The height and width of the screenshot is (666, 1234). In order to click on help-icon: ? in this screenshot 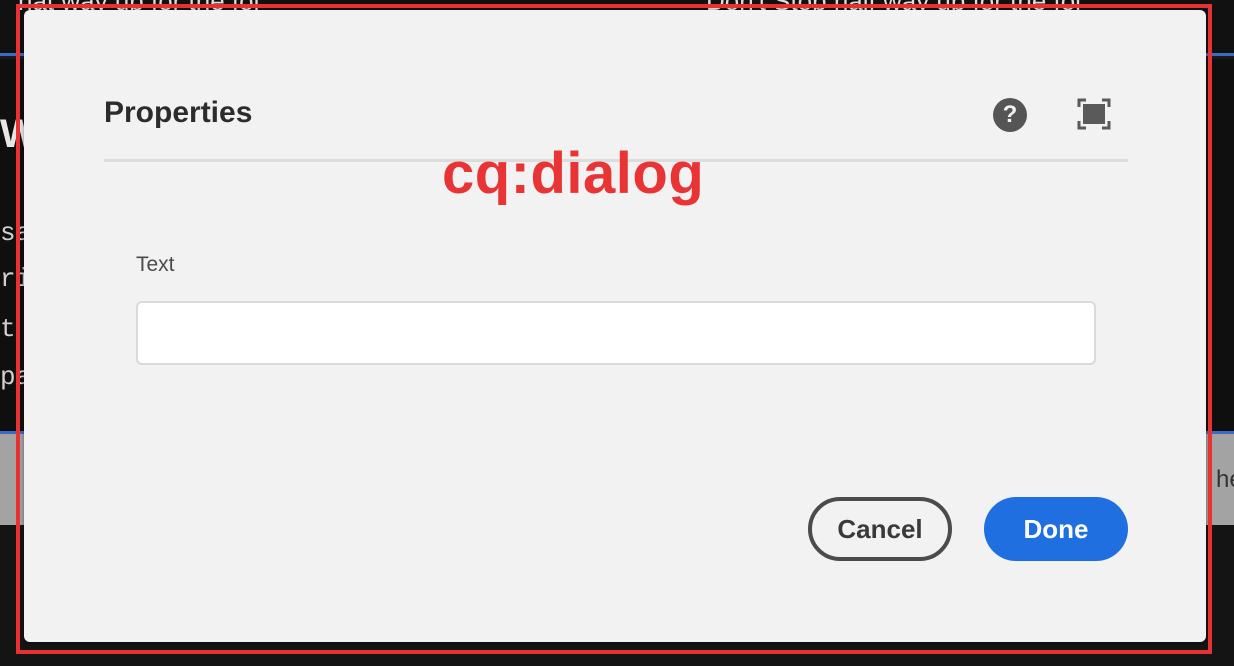, I will do `click(1010, 115)`.